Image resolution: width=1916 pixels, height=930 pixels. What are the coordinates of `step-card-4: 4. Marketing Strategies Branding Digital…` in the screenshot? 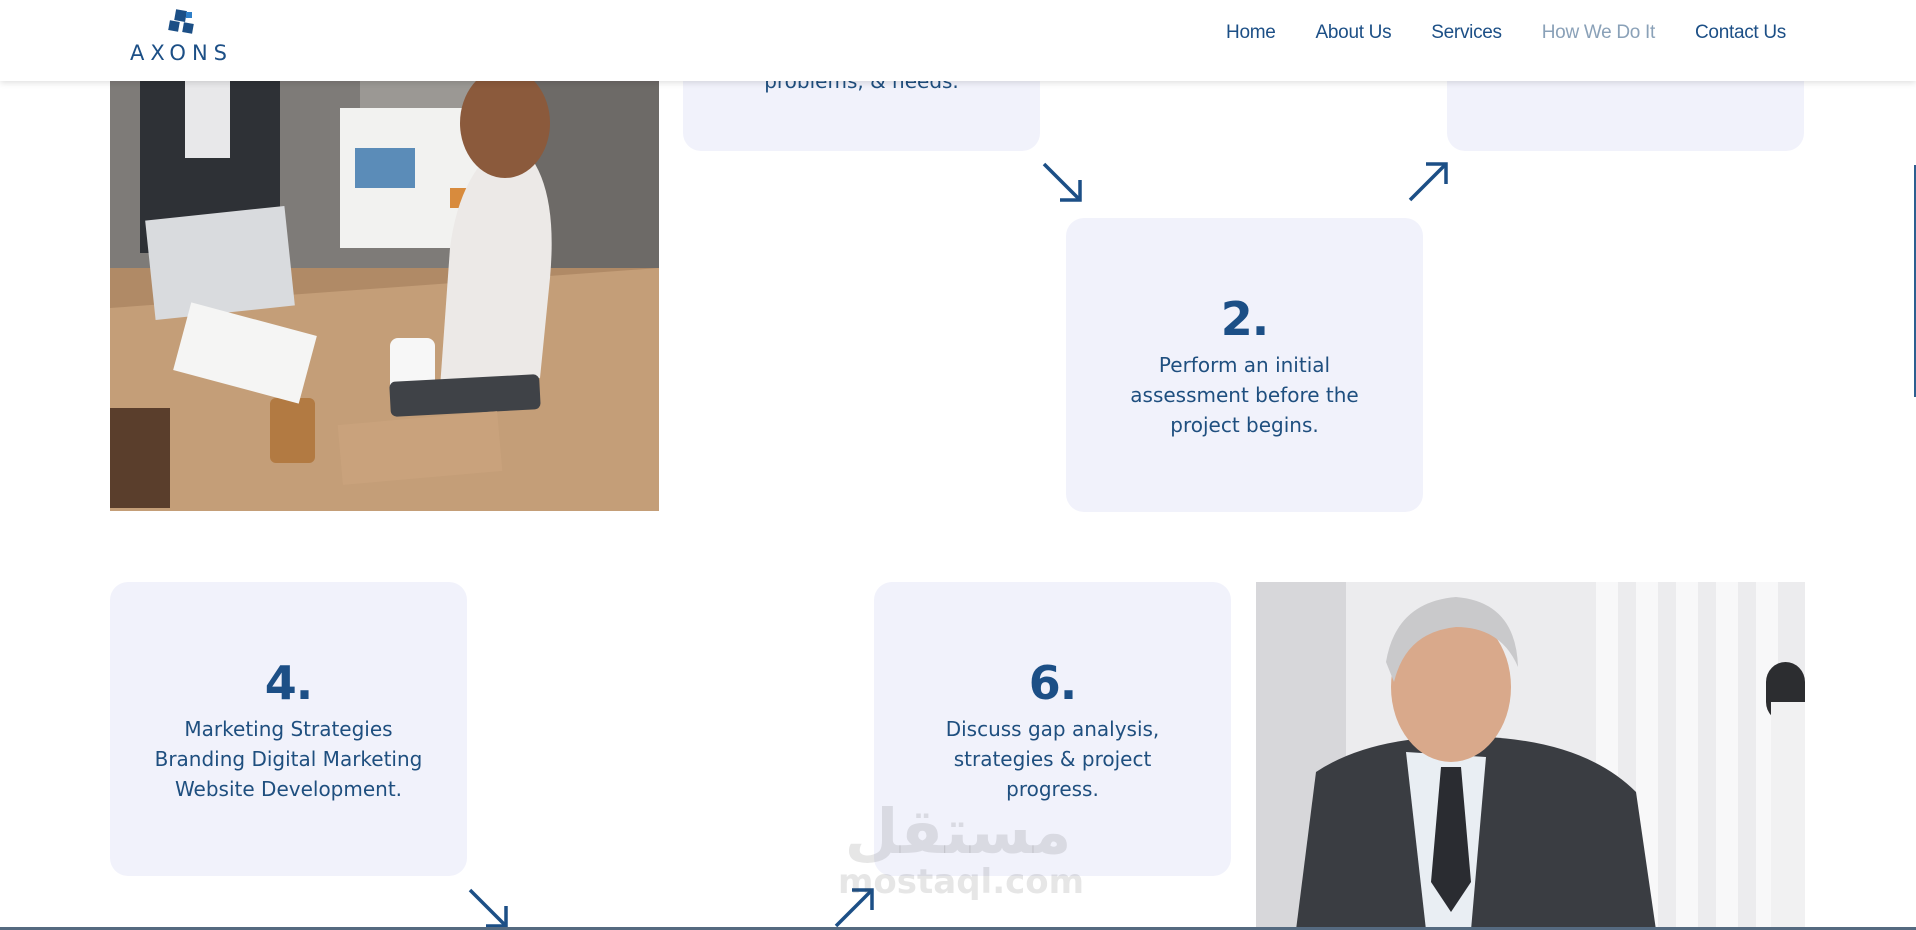 It's located at (288, 729).